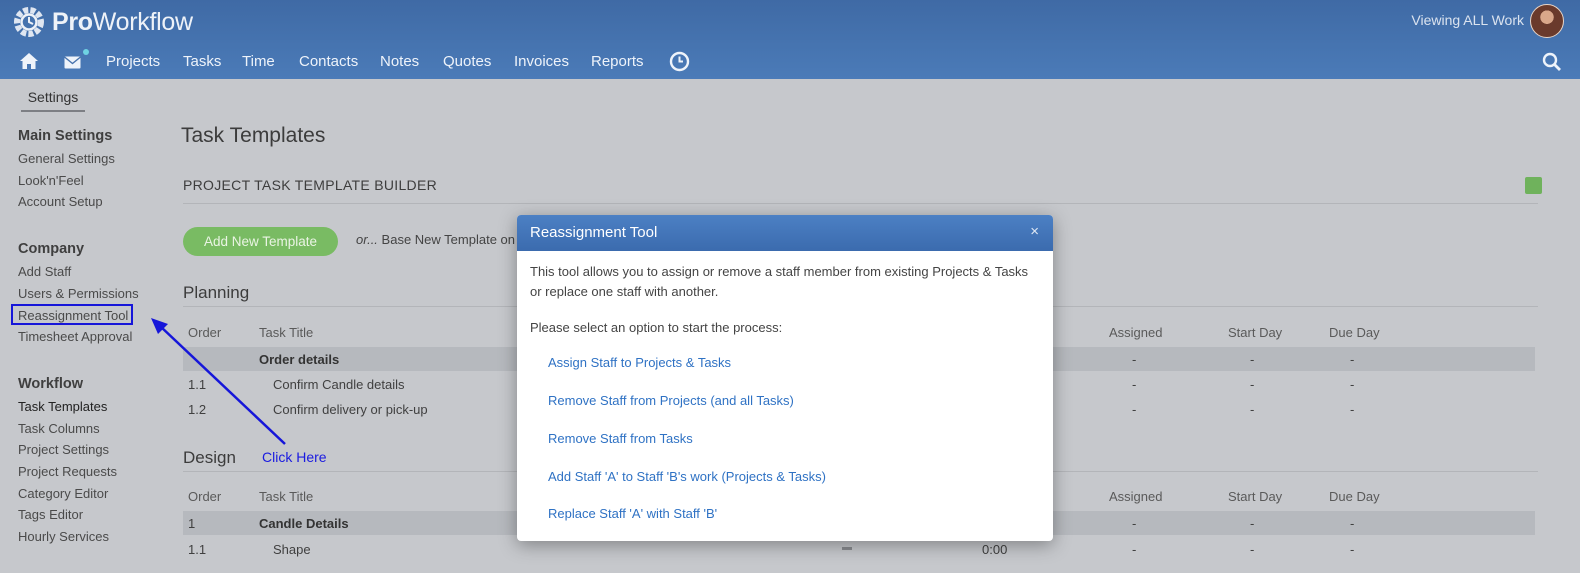 The image size is (1580, 573). Describe the element at coordinates (632, 513) in the screenshot. I see `option-replace-staff: Replace Staff 'A' with Staff 'B'` at that location.